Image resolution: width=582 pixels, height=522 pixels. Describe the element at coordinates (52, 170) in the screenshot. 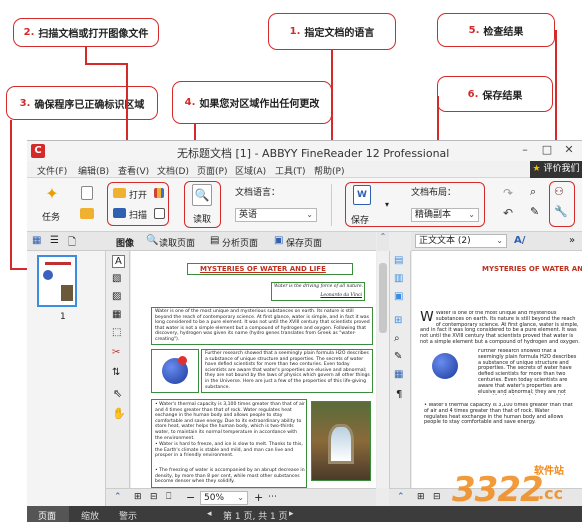

I see `menu-file: 文件(F)` at that location.